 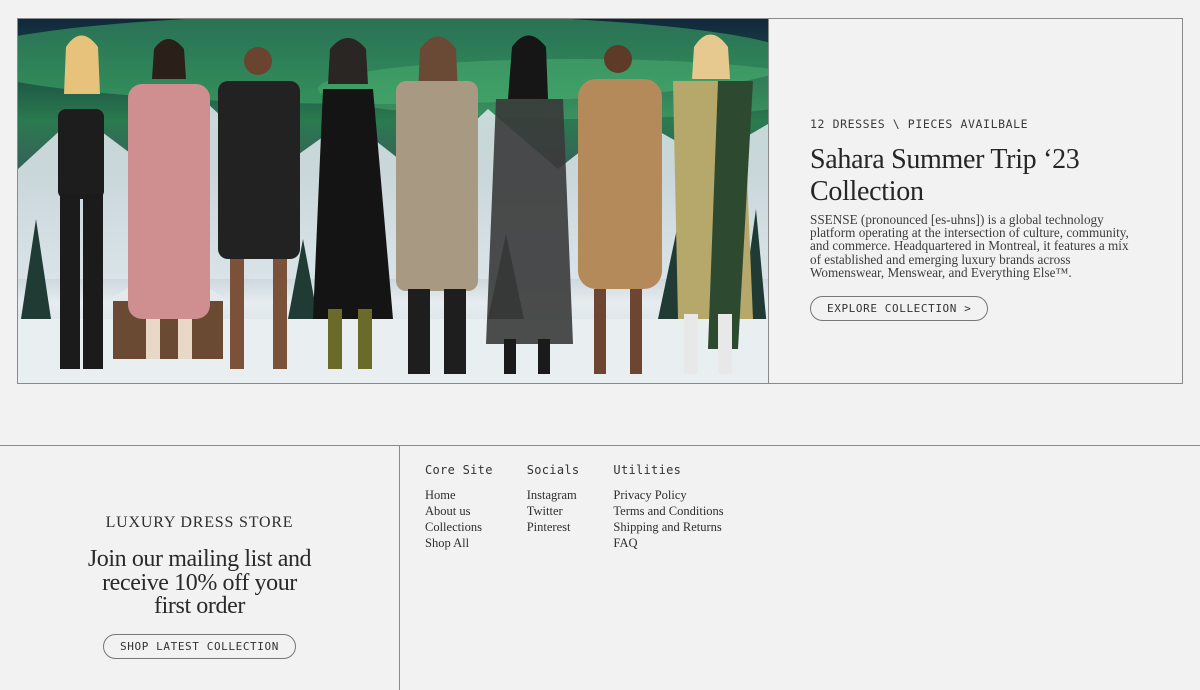 What do you see at coordinates (668, 511) in the screenshot?
I see `footer-link-terms: Terms and Conditions` at bounding box center [668, 511].